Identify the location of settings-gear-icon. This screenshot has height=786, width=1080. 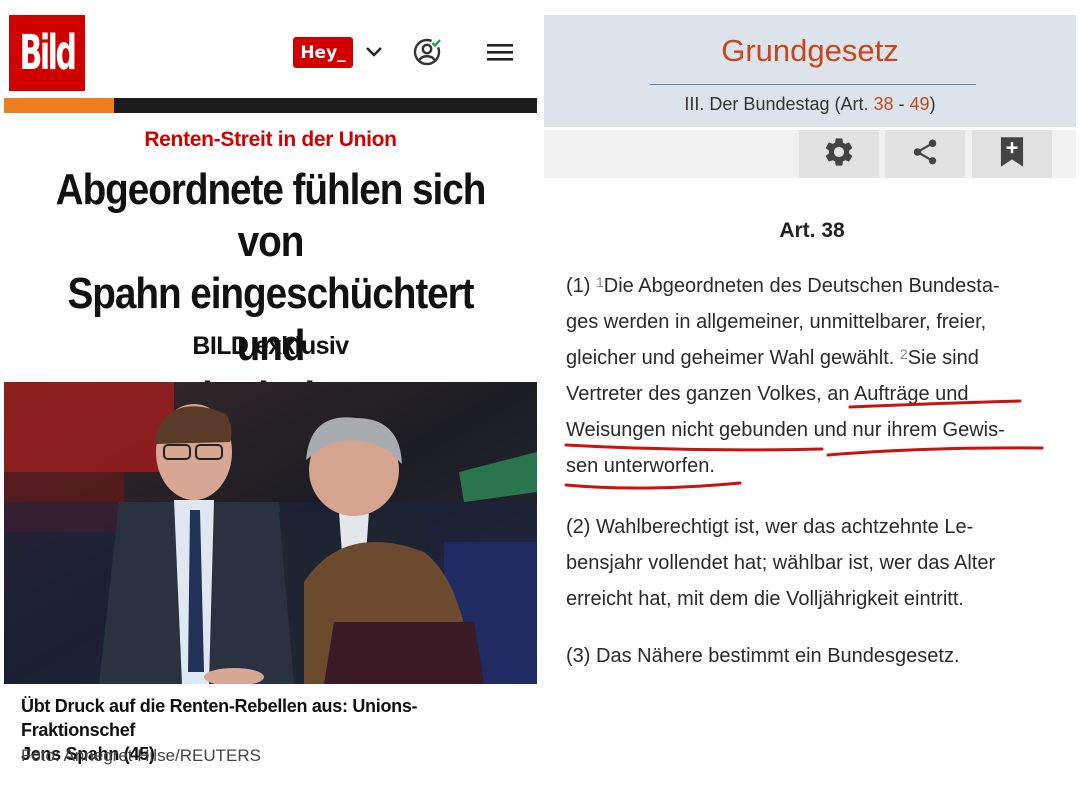
(839, 154).